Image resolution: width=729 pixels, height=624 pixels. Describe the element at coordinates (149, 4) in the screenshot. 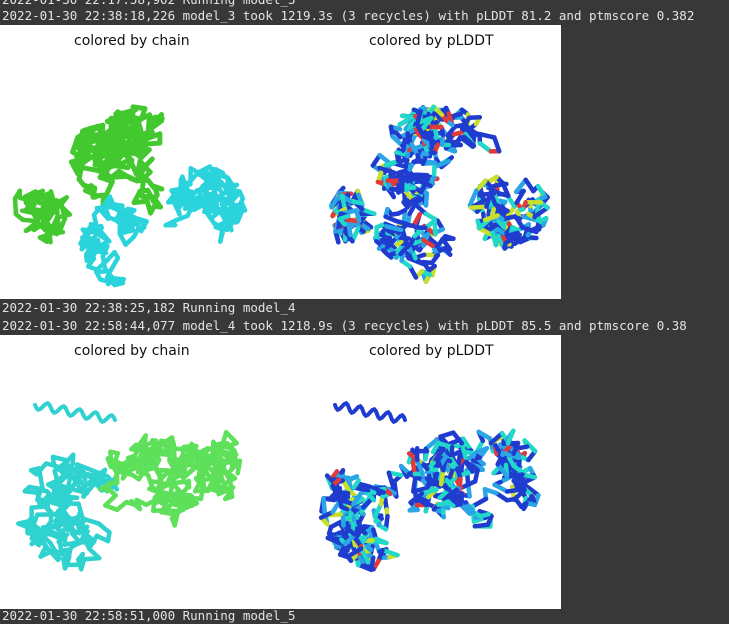

I see `log-line-running-model-3: 2022-01-30 22:17:58,902 Running model_3` at that location.